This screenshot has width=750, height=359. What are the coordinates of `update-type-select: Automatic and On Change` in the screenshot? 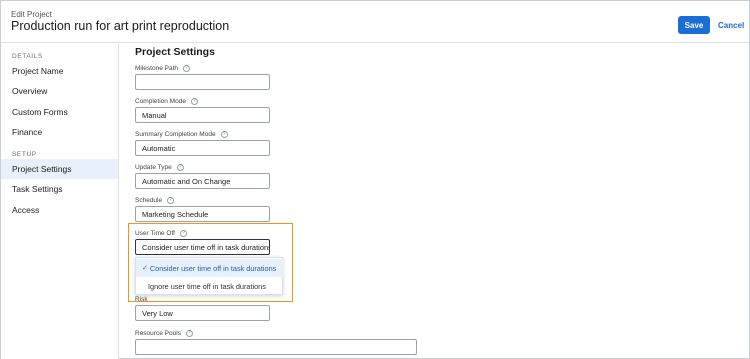 It's located at (202, 181).